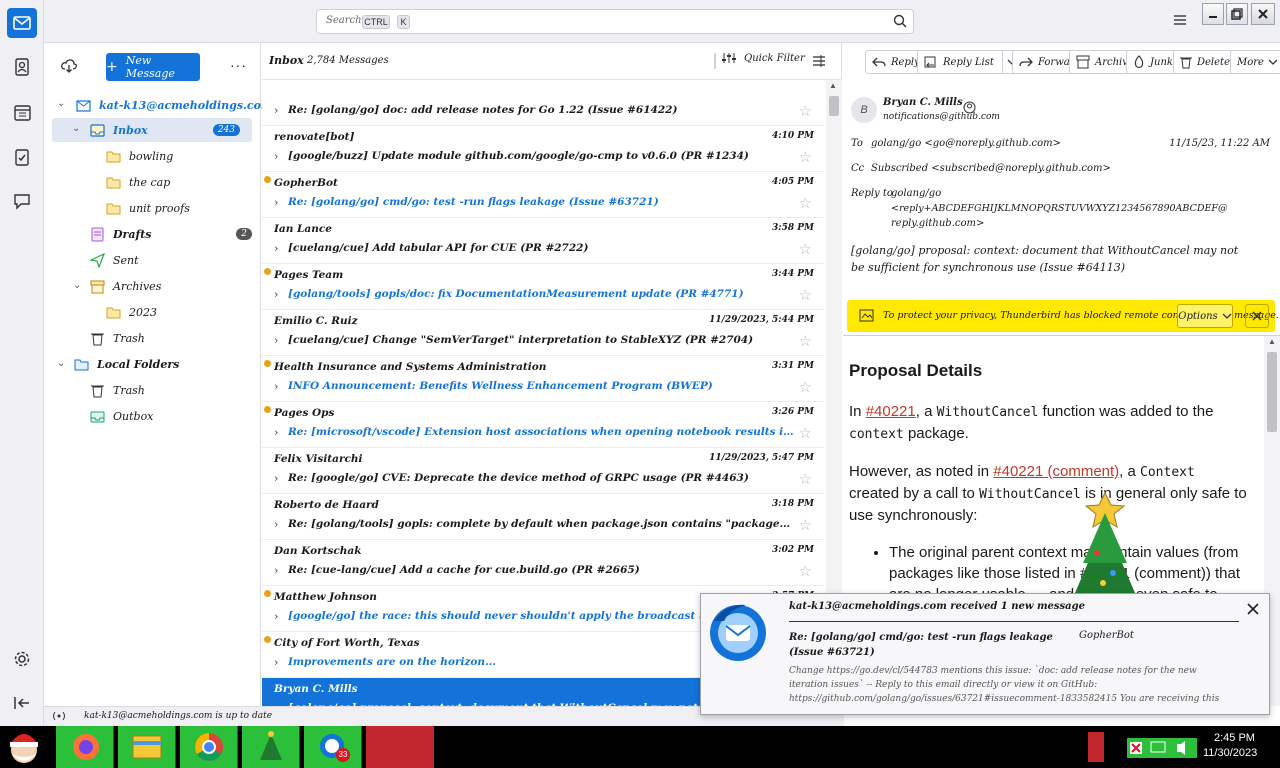 This screenshot has width=1280, height=768. What do you see at coordinates (114, 260) in the screenshot?
I see `folder-sent: Sent` at bounding box center [114, 260].